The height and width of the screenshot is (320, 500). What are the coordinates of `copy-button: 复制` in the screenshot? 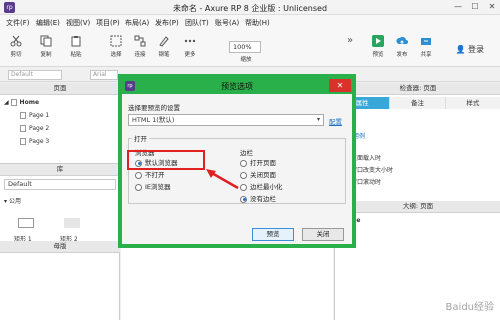 It's located at (46, 46).